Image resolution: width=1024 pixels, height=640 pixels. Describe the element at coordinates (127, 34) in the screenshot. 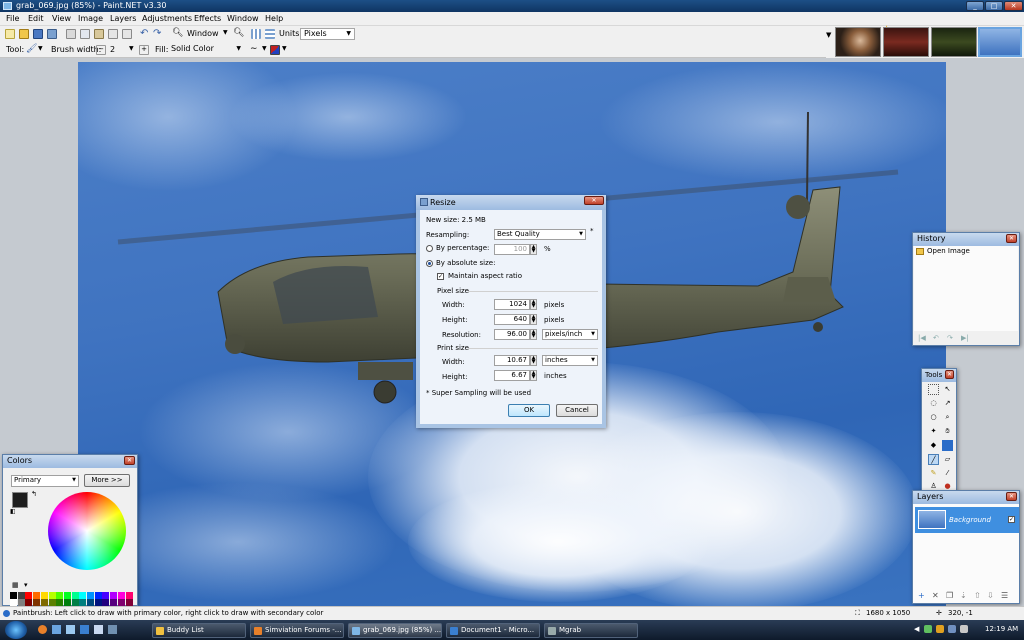

I see `deselect-icon` at that location.